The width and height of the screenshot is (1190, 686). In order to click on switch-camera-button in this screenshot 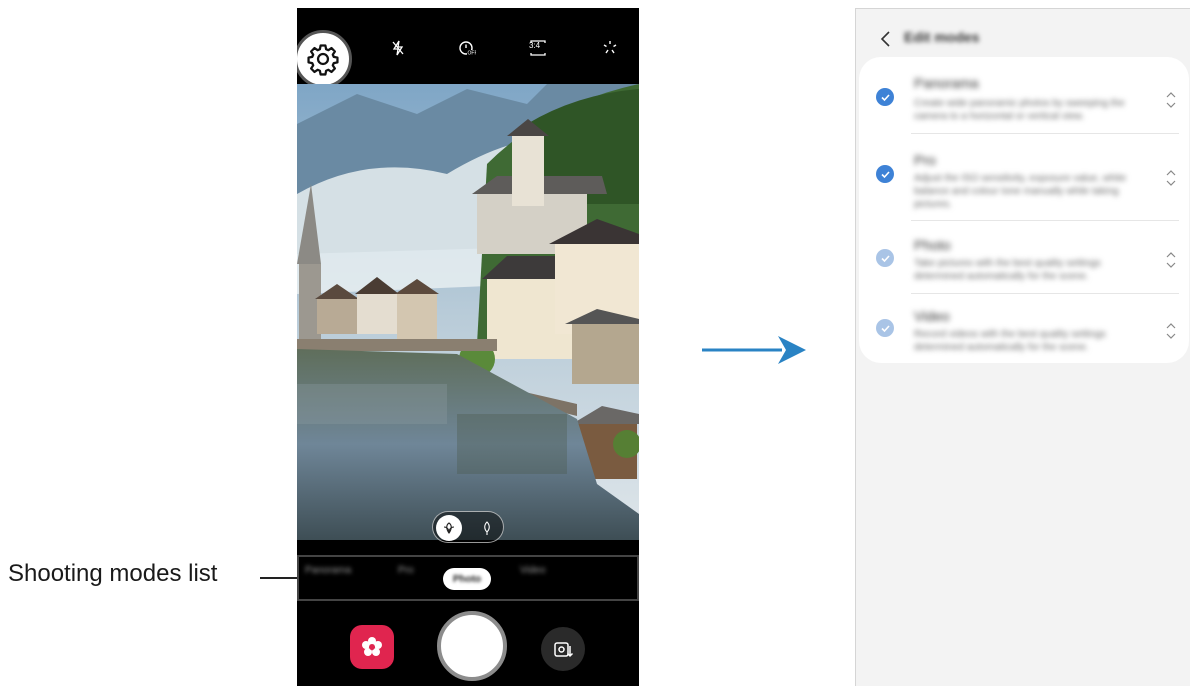, I will do `click(563, 649)`.